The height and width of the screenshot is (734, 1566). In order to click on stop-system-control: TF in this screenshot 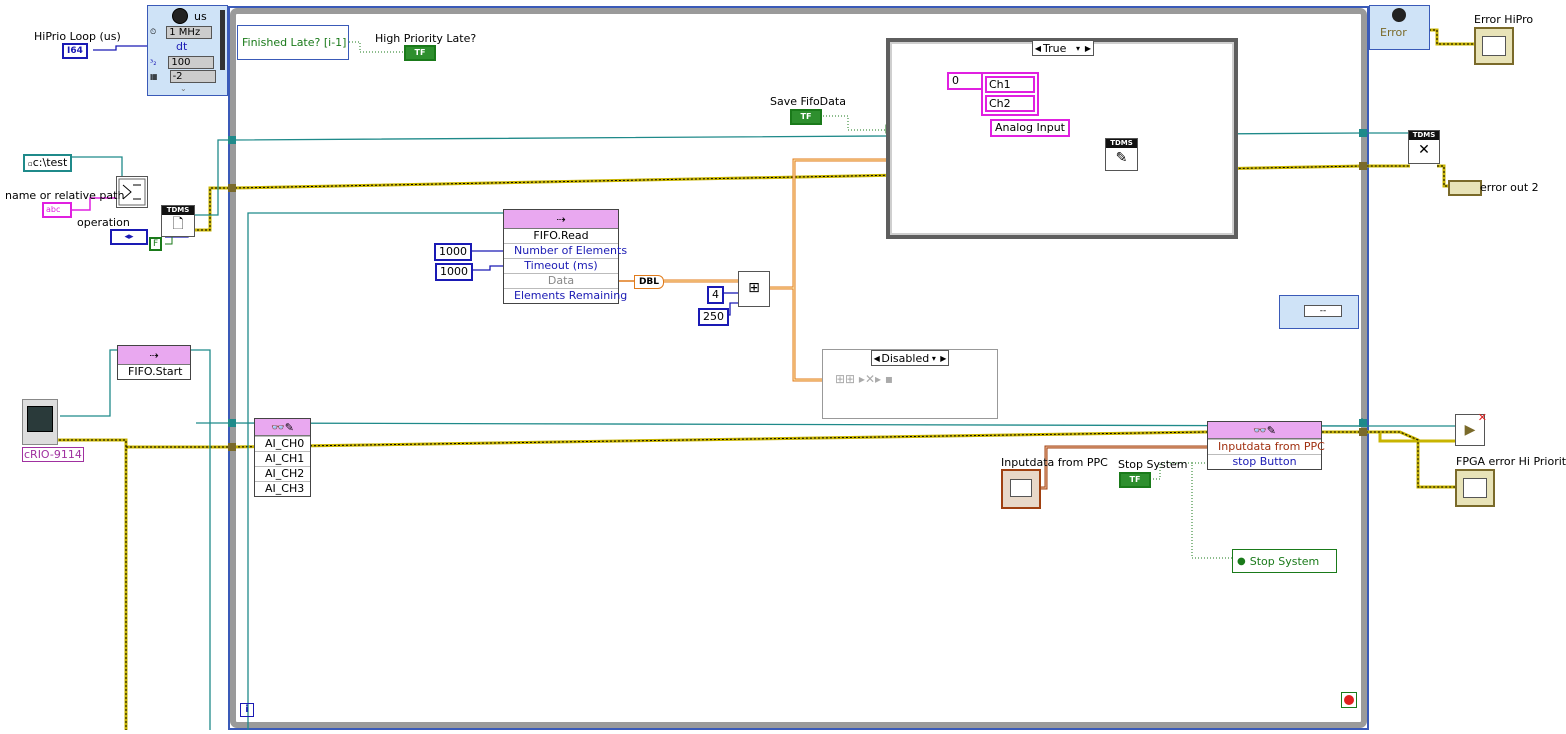, I will do `click(1135, 480)`.